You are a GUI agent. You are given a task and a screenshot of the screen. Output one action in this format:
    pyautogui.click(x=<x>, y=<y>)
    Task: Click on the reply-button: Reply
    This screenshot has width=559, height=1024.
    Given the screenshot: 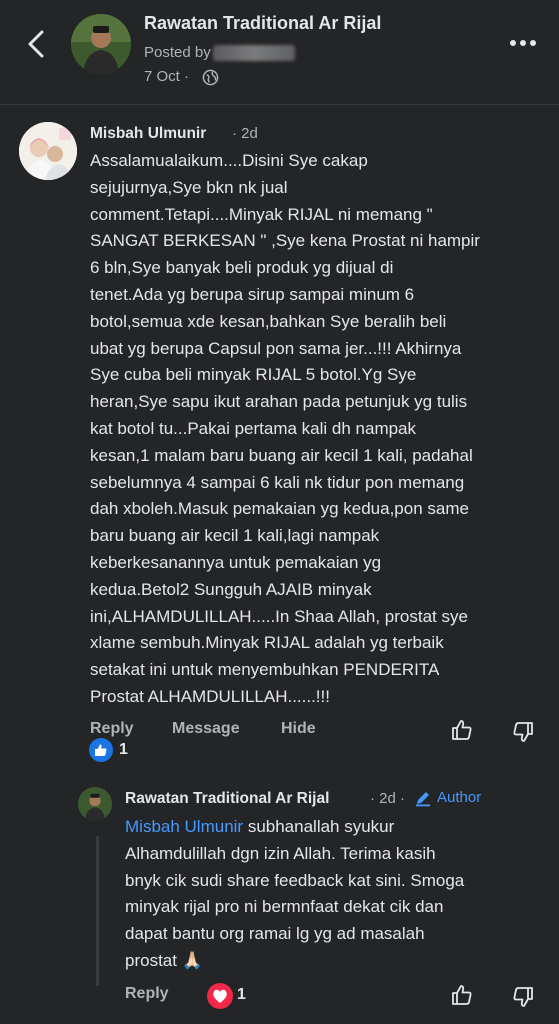 What is the action you would take?
    pyautogui.click(x=112, y=729)
    